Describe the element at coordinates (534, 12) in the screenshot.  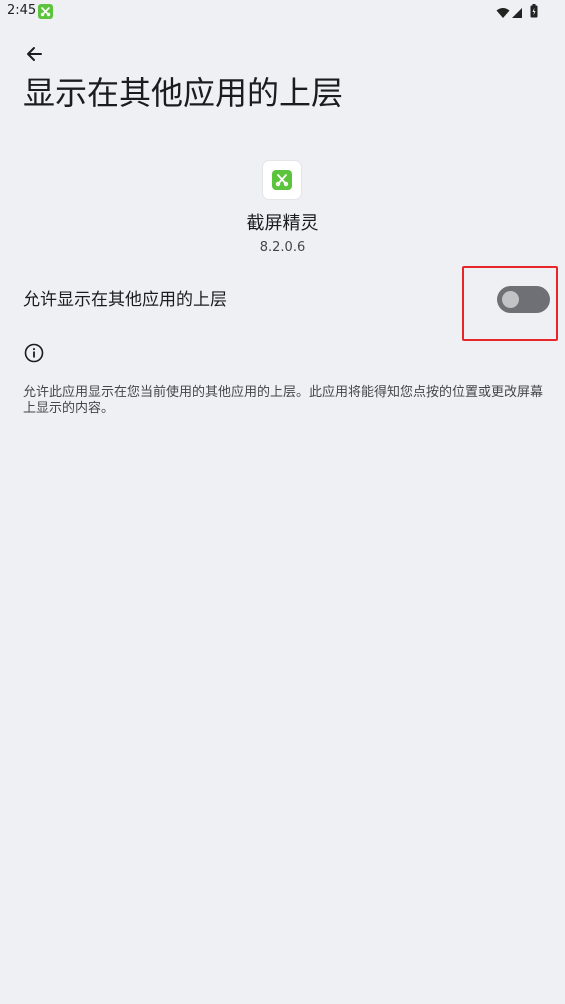
I see `battery-charging-icon` at that location.